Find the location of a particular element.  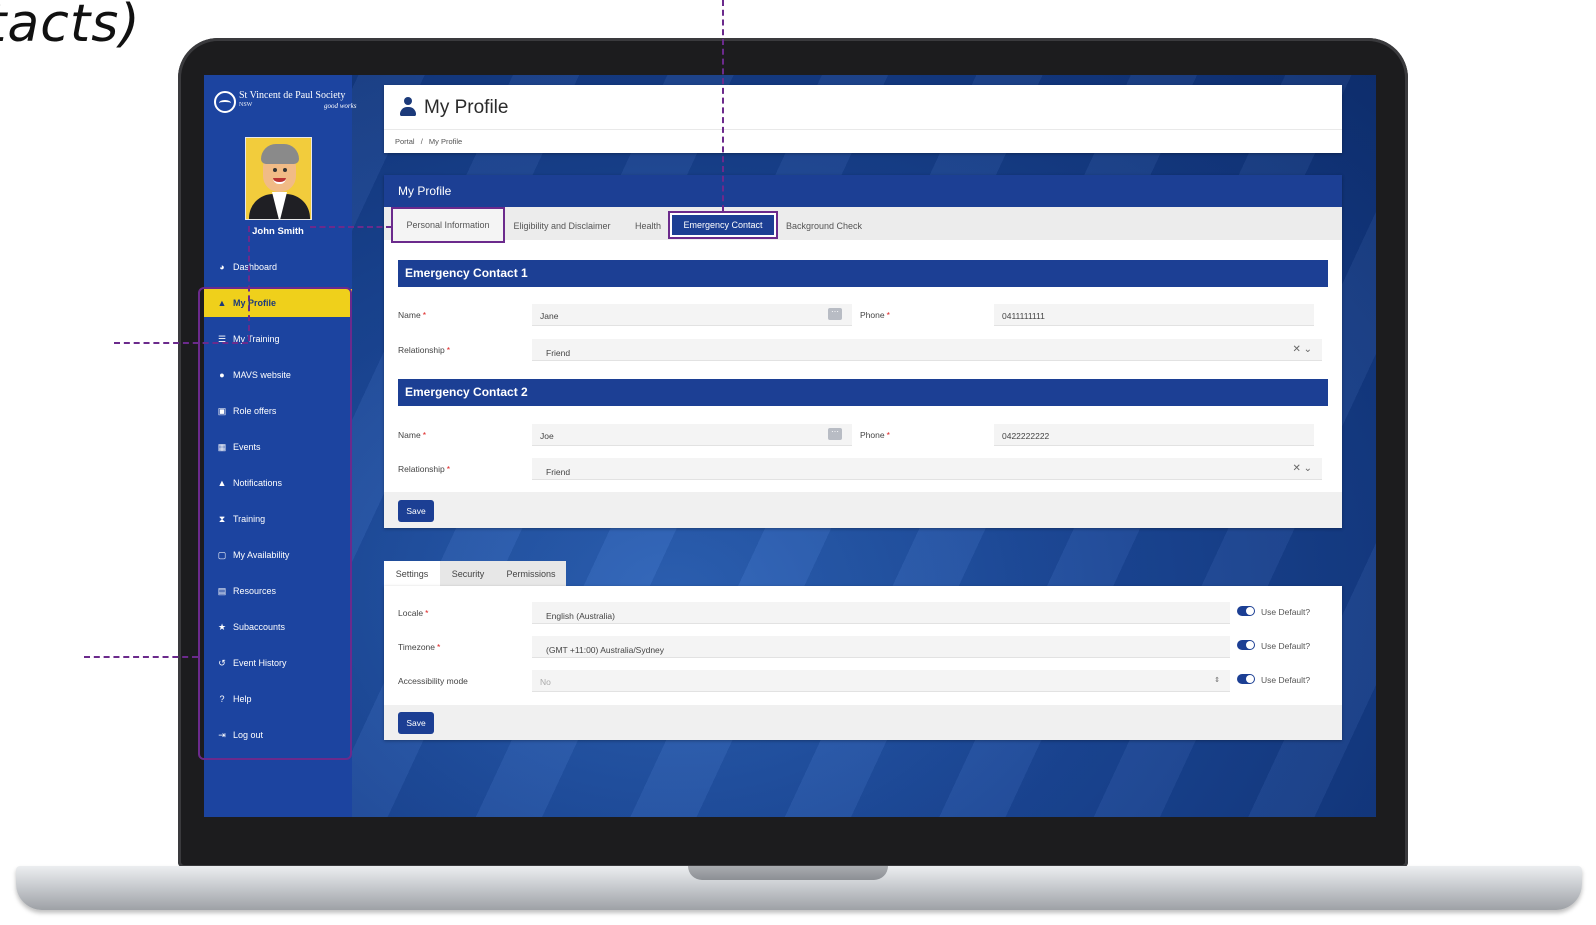

breadcrumb-portal: Portal is located at coordinates (405, 141).